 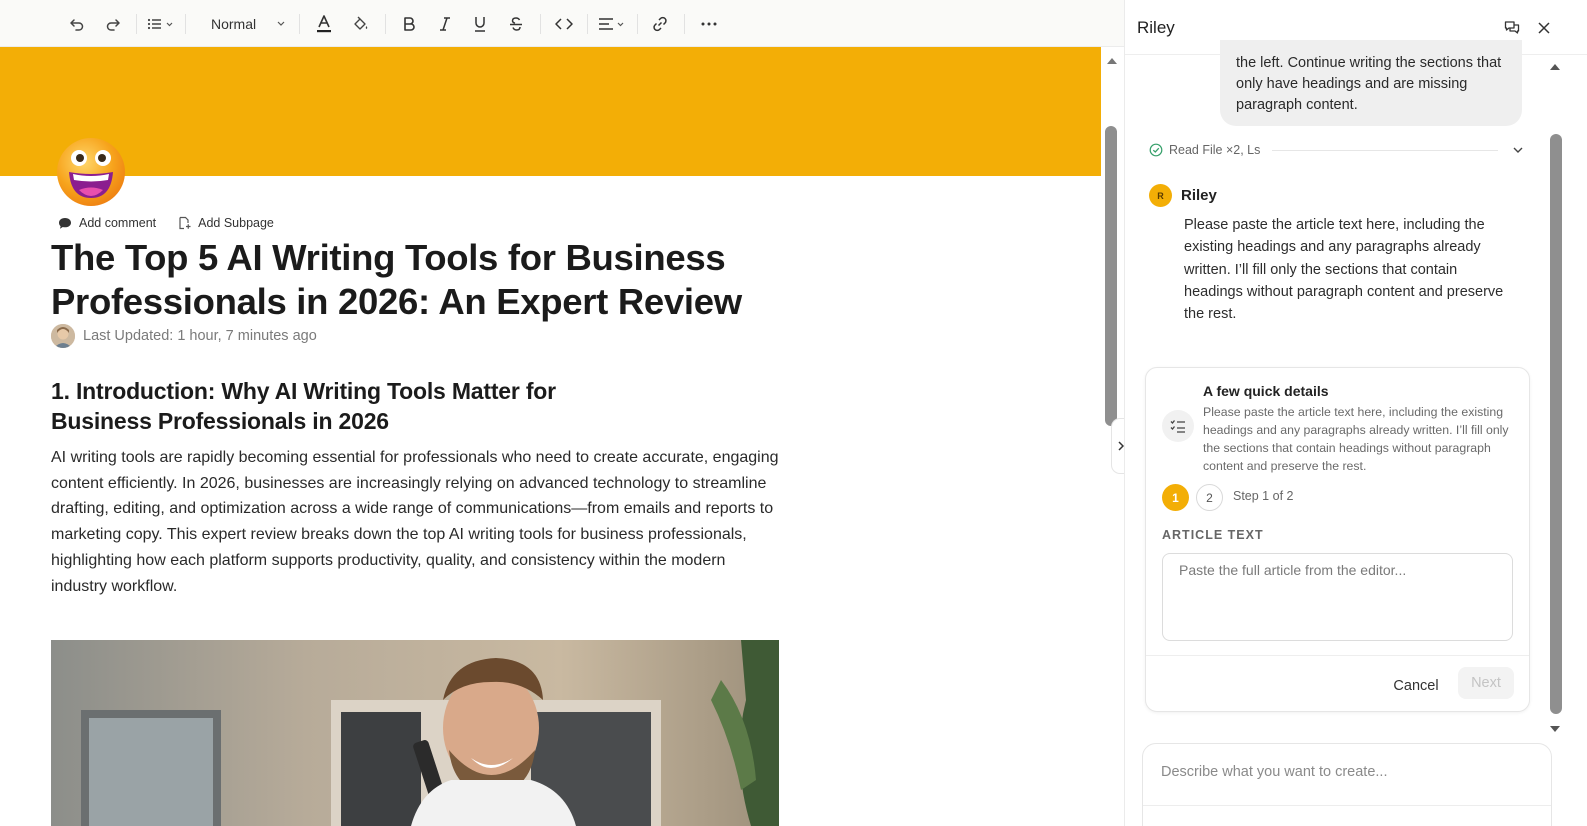 What do you see at coordinates (1556, 424) in the screenshot?
I see `panel-scrollbar` at bounding box center [1556, 424].